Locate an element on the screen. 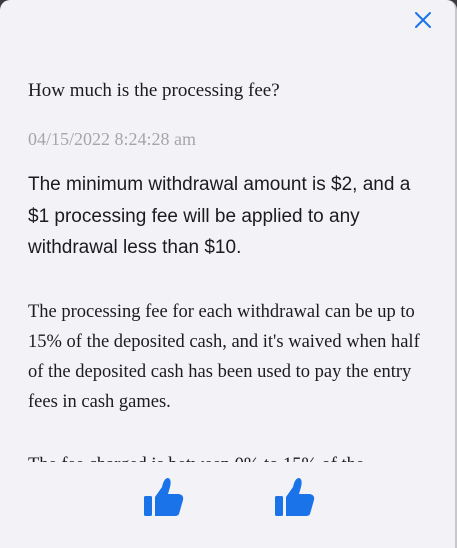 The height and width of the screenshot is (548, 457). thumbs-up-button is located at coordinates (295, 497).